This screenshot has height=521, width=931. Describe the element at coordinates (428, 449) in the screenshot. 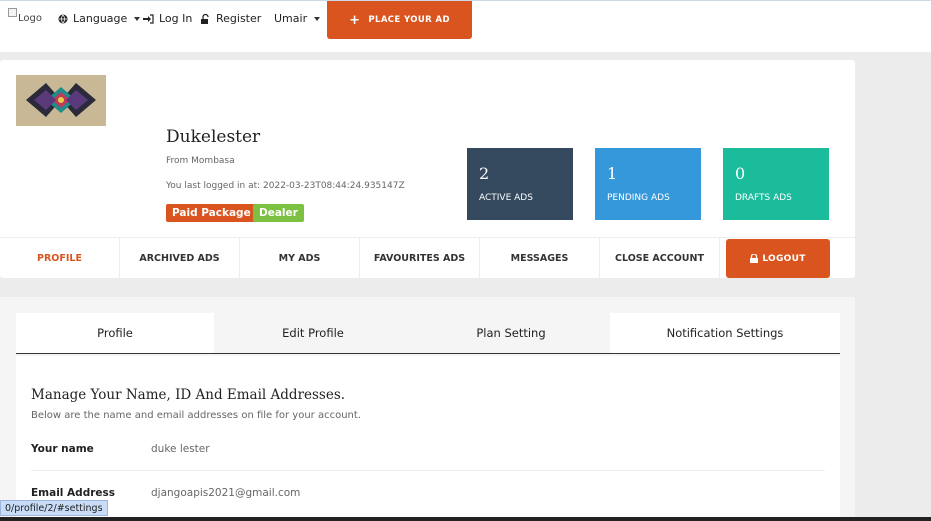

I see `name-row: Your name duke lester` at that location.